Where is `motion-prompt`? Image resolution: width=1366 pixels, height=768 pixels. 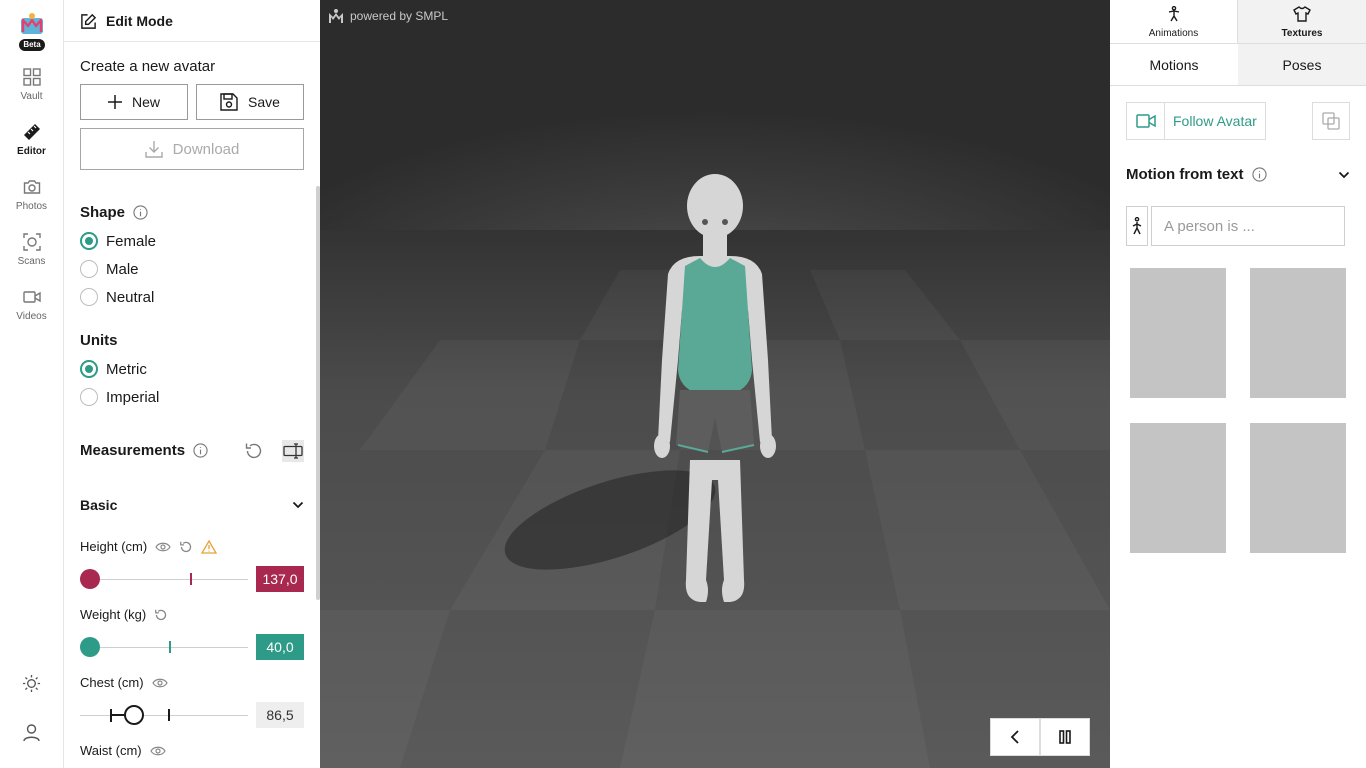 motion-prompt is located at coordinates (1235, 226).